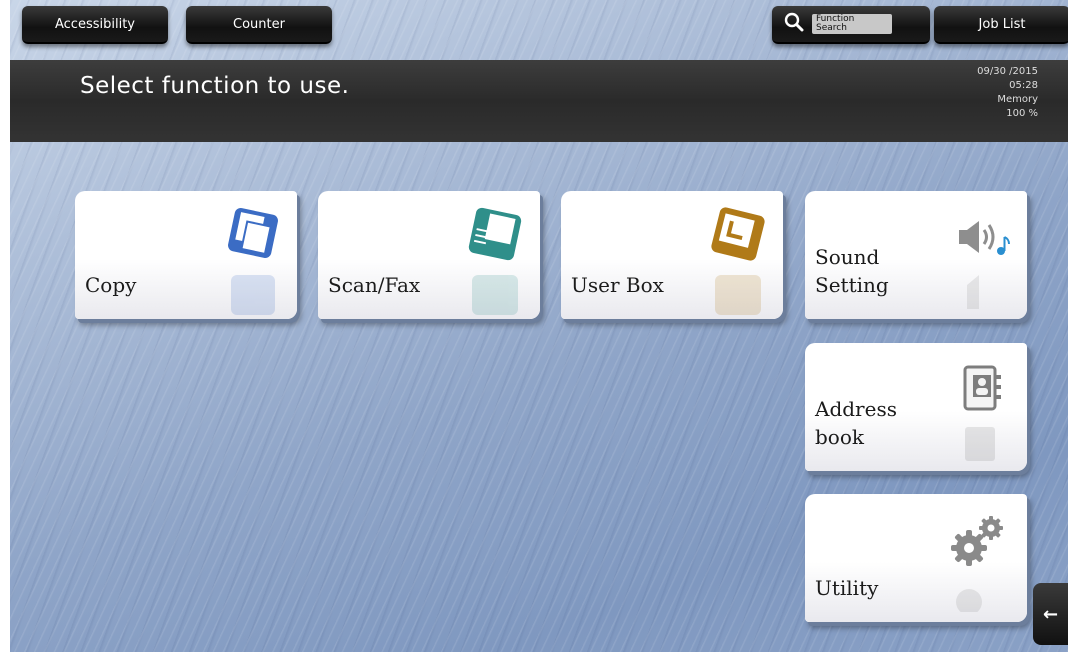 The height and width of the screenshot is (652, 1068). I want to click on gear-icon, so click(977, 544).